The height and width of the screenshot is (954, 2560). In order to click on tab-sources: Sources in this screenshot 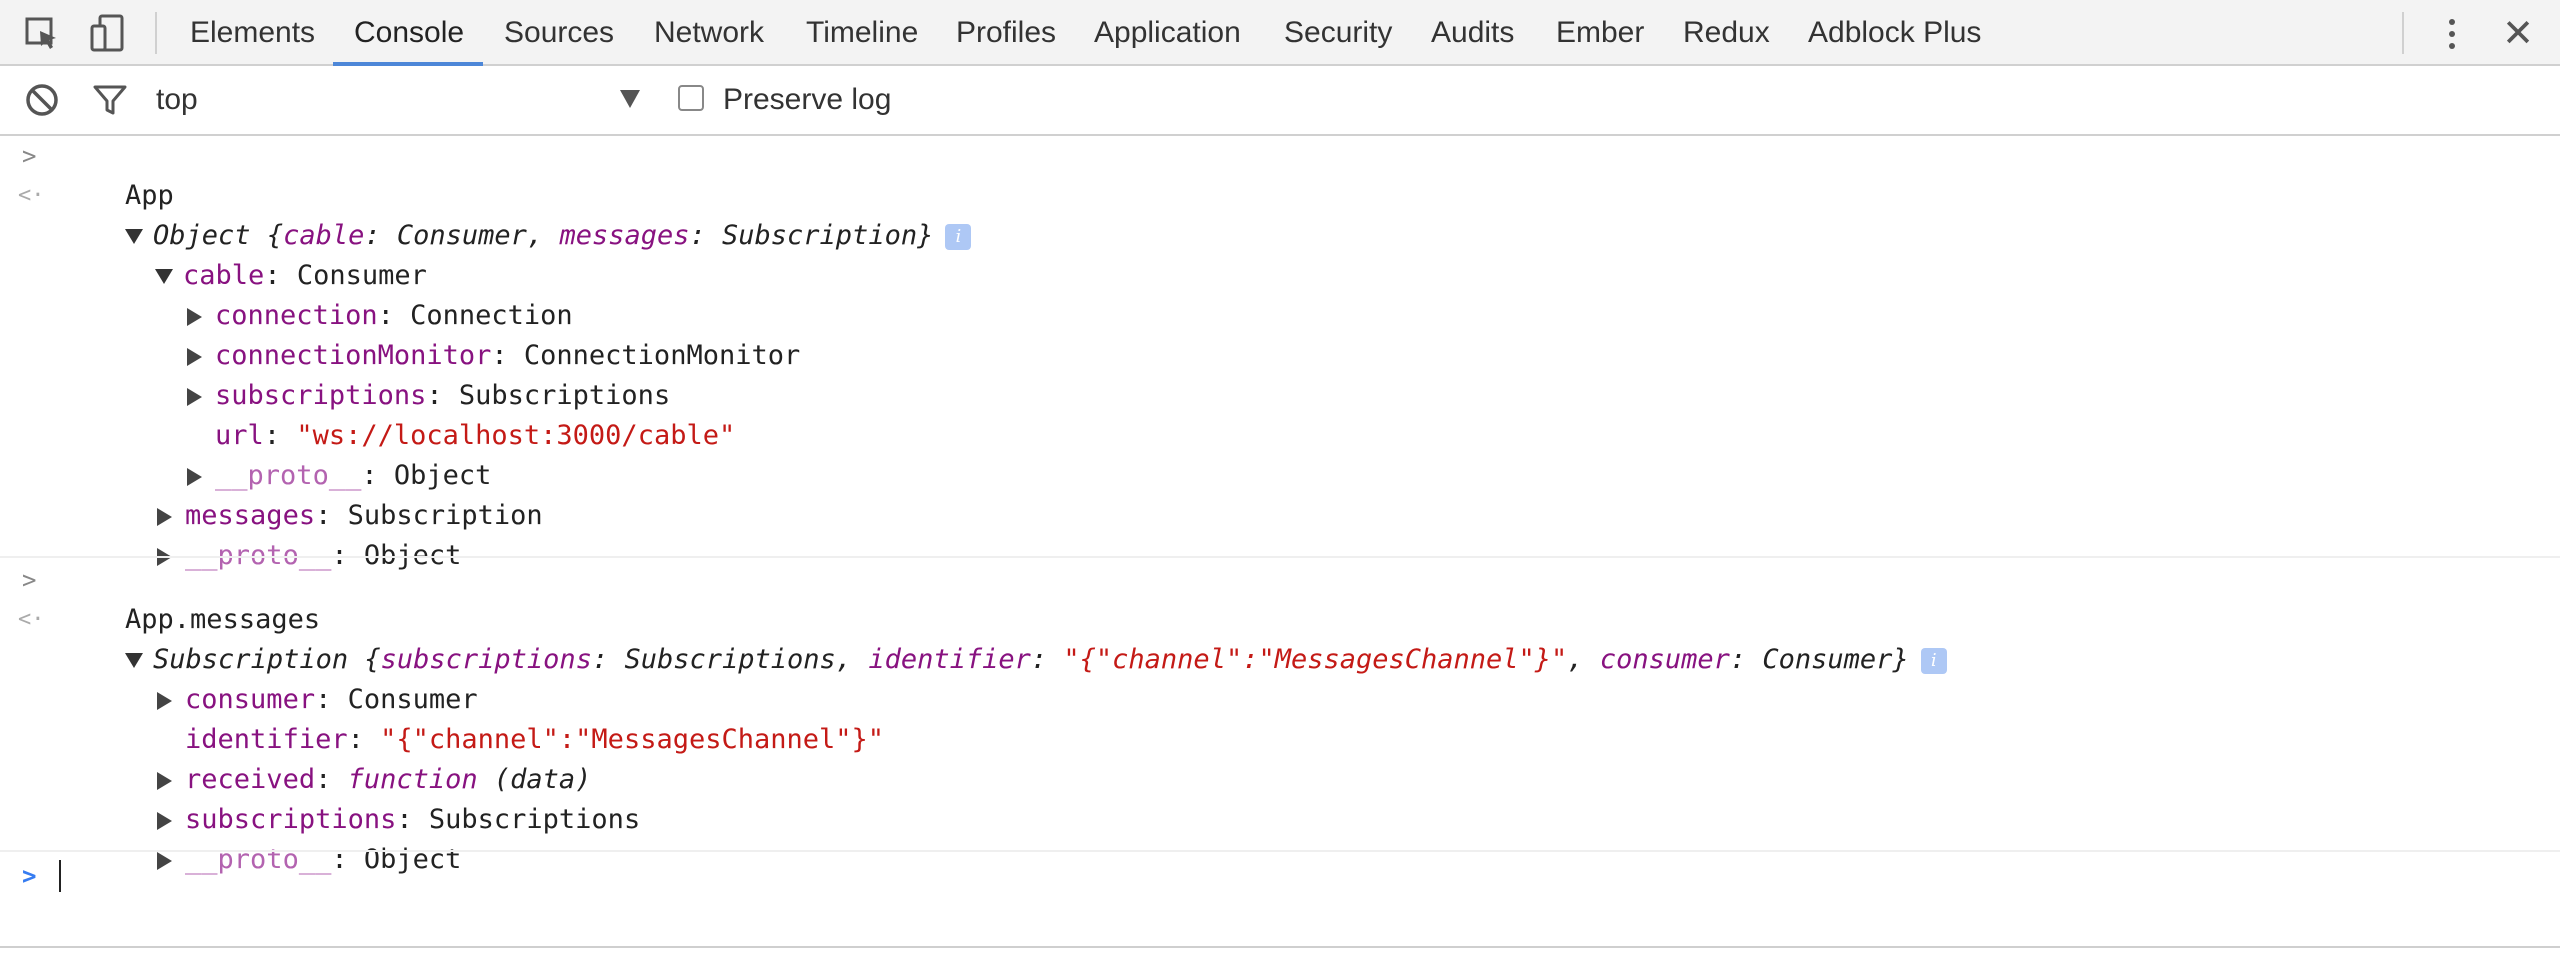, I will do `click(559, 33)`.